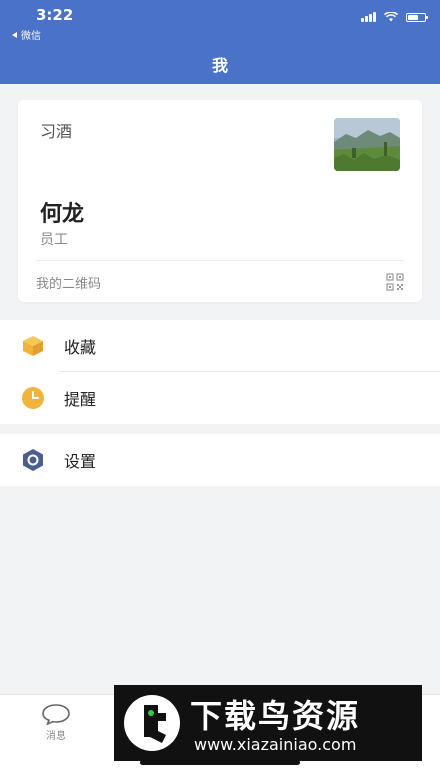  I want to click on wifi-icon, so click(391, 17).